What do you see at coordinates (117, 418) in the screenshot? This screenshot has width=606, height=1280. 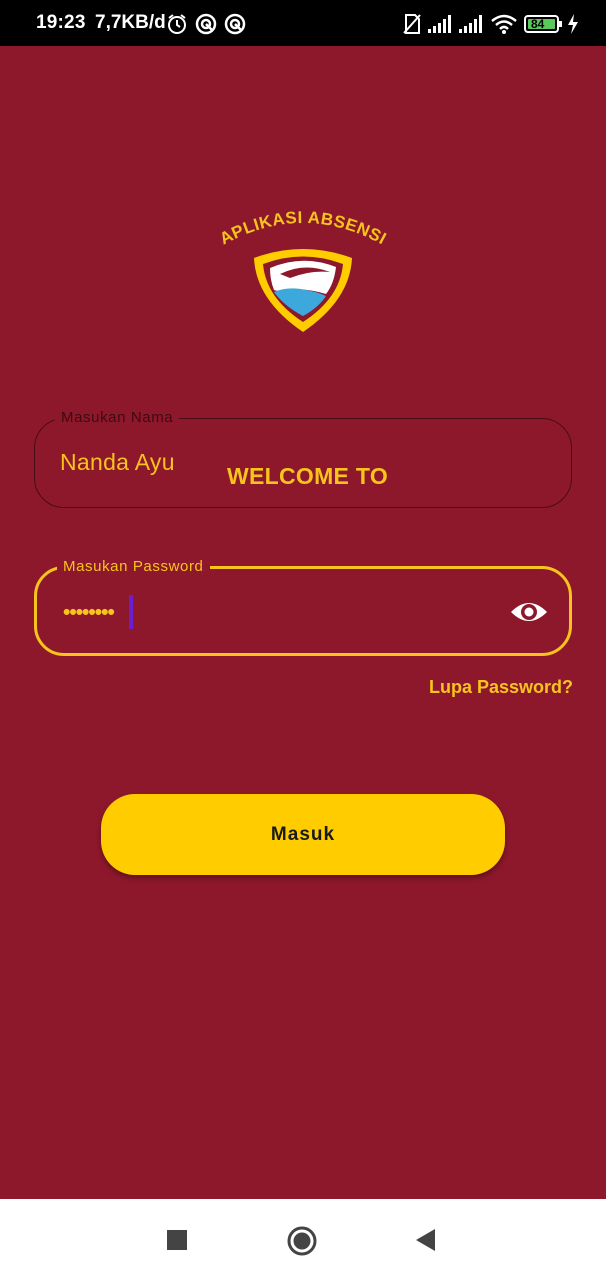 I see `name-field-label: Masukan Nama` at bounding box center [117, 418].